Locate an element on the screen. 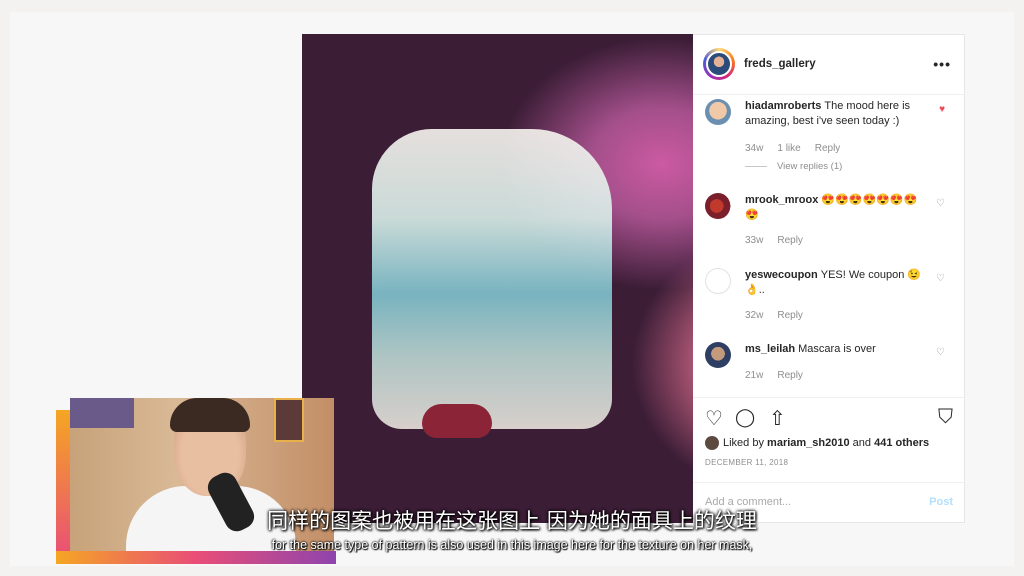 This screenshot has height=576, width=1024. liked-by-and: and is located at coordinates (862, 442).